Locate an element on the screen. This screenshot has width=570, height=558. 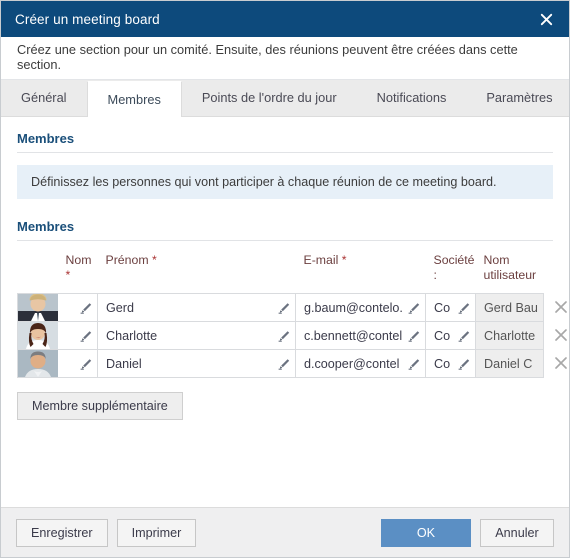
col-header-utilisateur: Nom utilisateur is located at coordinates (510, 273).